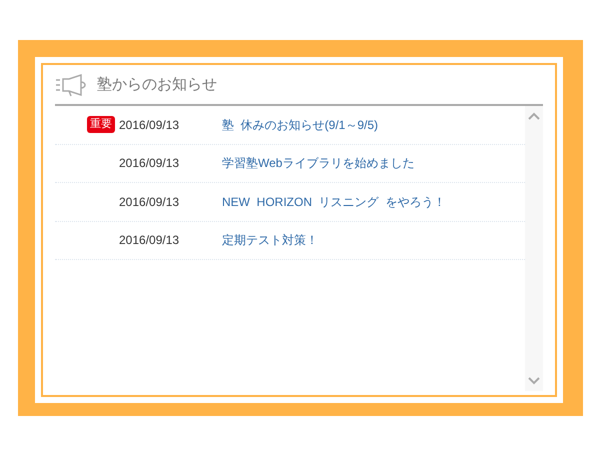  Describe the element at coordinates (334, 201) in the screenshot. I see `notice-link: NEW HORIZON リスニング をやろう！` at that location.